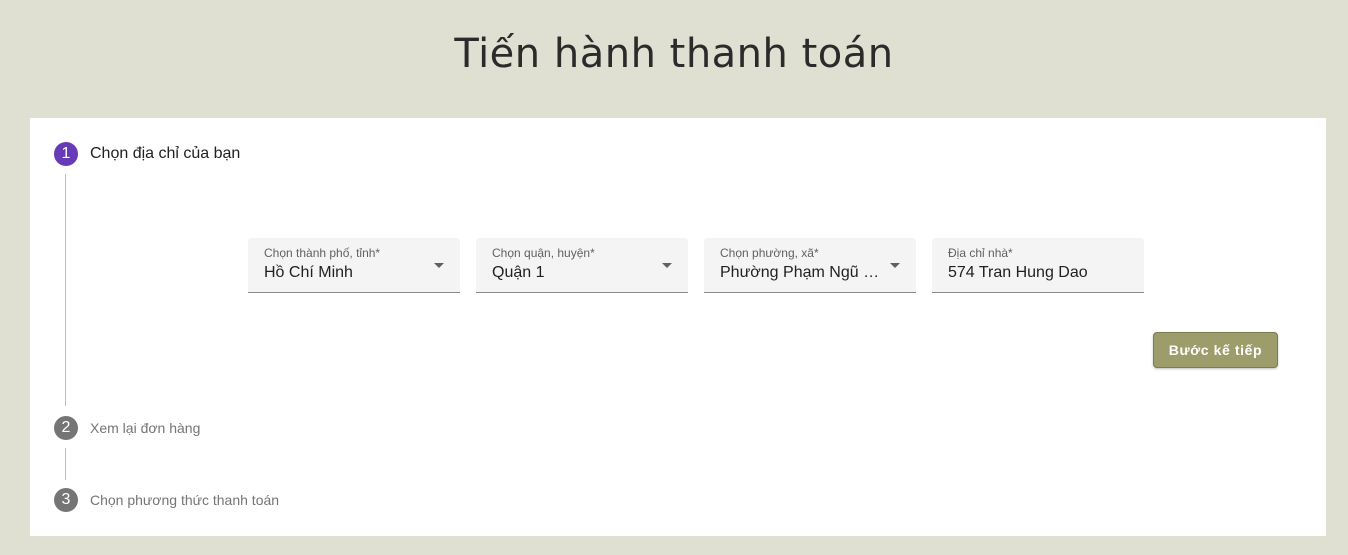  Describe the element at coordinates (518, 272) in the screenshot. I see `district-select-value: Quận 1` at that location.